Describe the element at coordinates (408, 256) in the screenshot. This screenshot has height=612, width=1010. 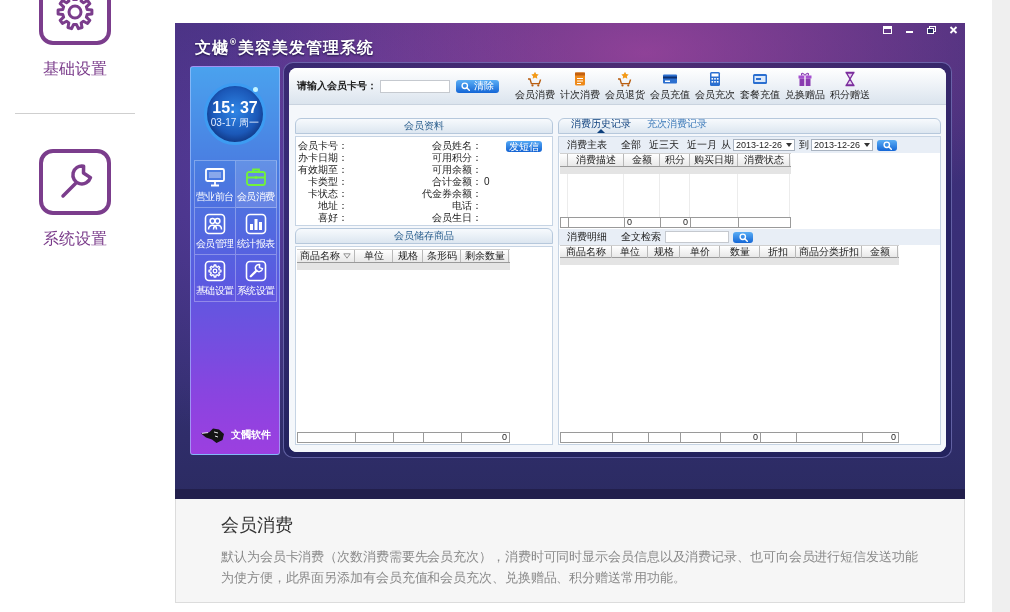
I see `column-header: 规格` at that location.